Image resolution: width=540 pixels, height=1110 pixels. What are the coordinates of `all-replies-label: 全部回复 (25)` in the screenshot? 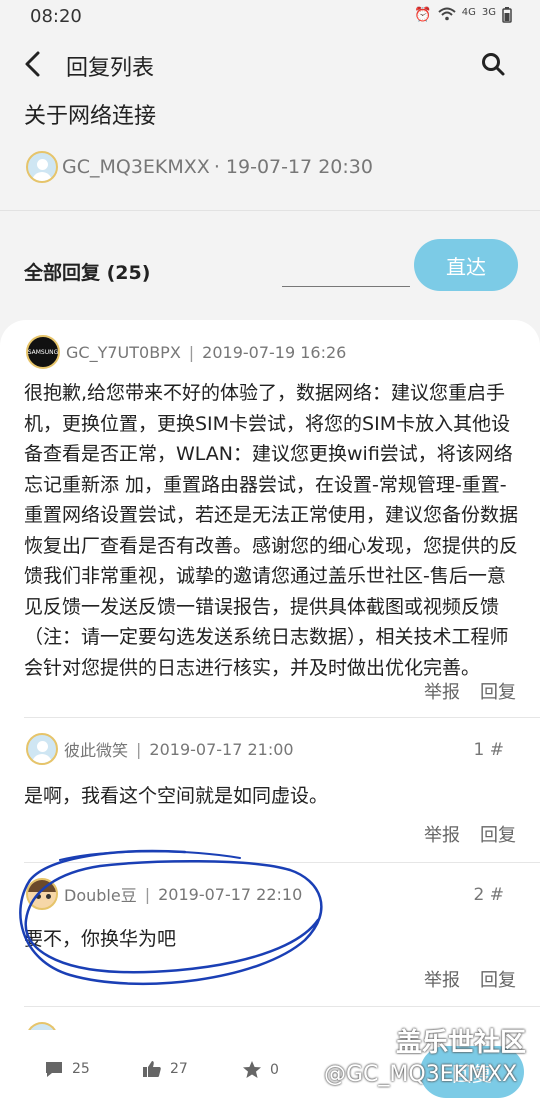 It's located at (87, 273).